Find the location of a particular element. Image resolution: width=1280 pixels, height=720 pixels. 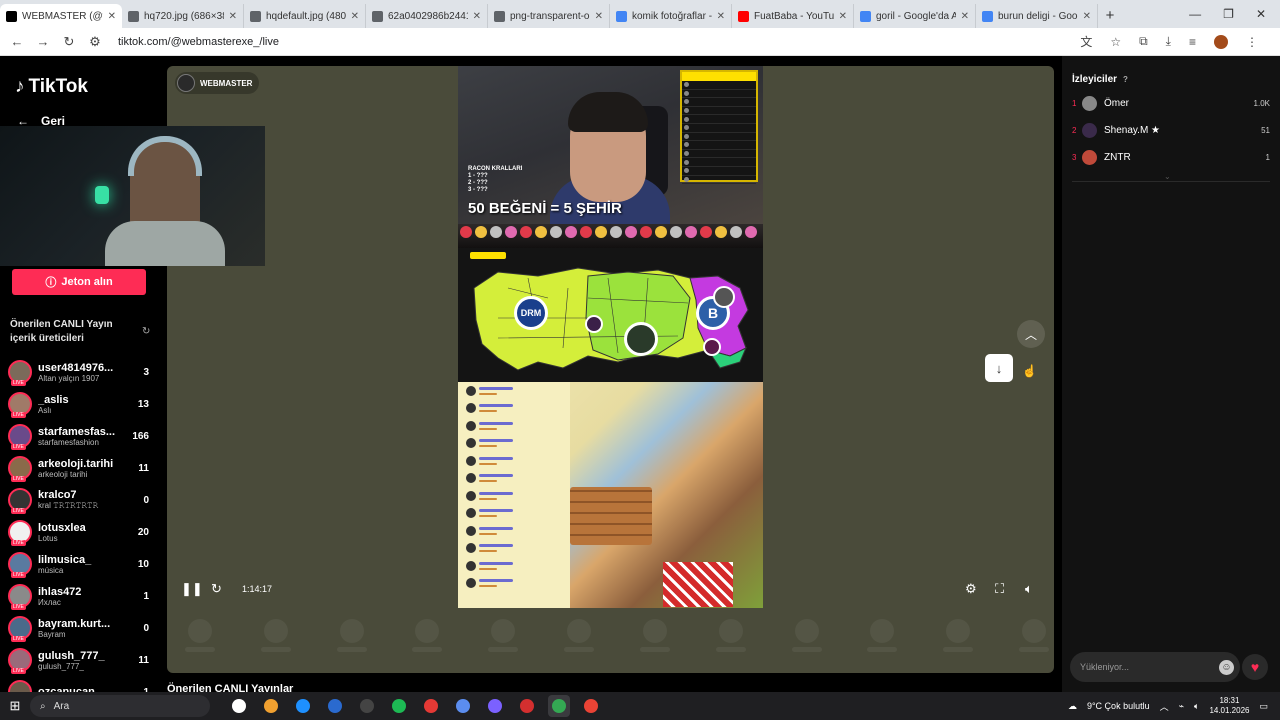

reading-list-icon: ≡ is located at coordinates (1192, 42).